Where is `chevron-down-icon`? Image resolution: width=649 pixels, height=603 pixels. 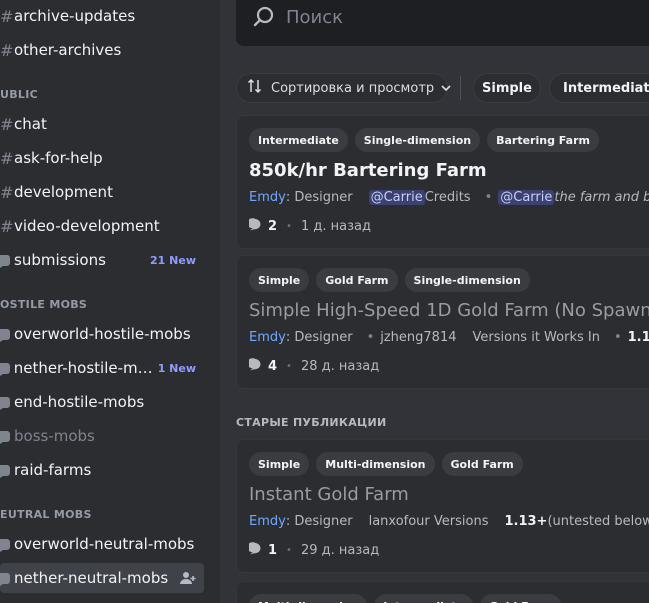
chevron-down-icon is located at coordinates (446, 88).